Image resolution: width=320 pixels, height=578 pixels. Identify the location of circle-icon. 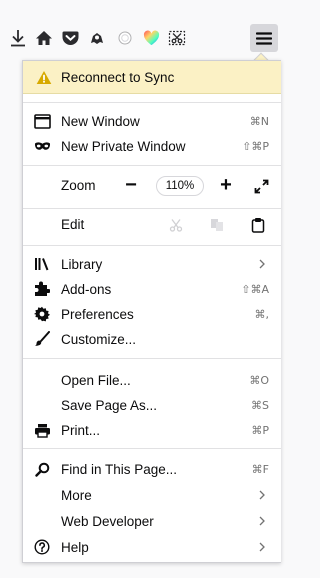
(125, 38).